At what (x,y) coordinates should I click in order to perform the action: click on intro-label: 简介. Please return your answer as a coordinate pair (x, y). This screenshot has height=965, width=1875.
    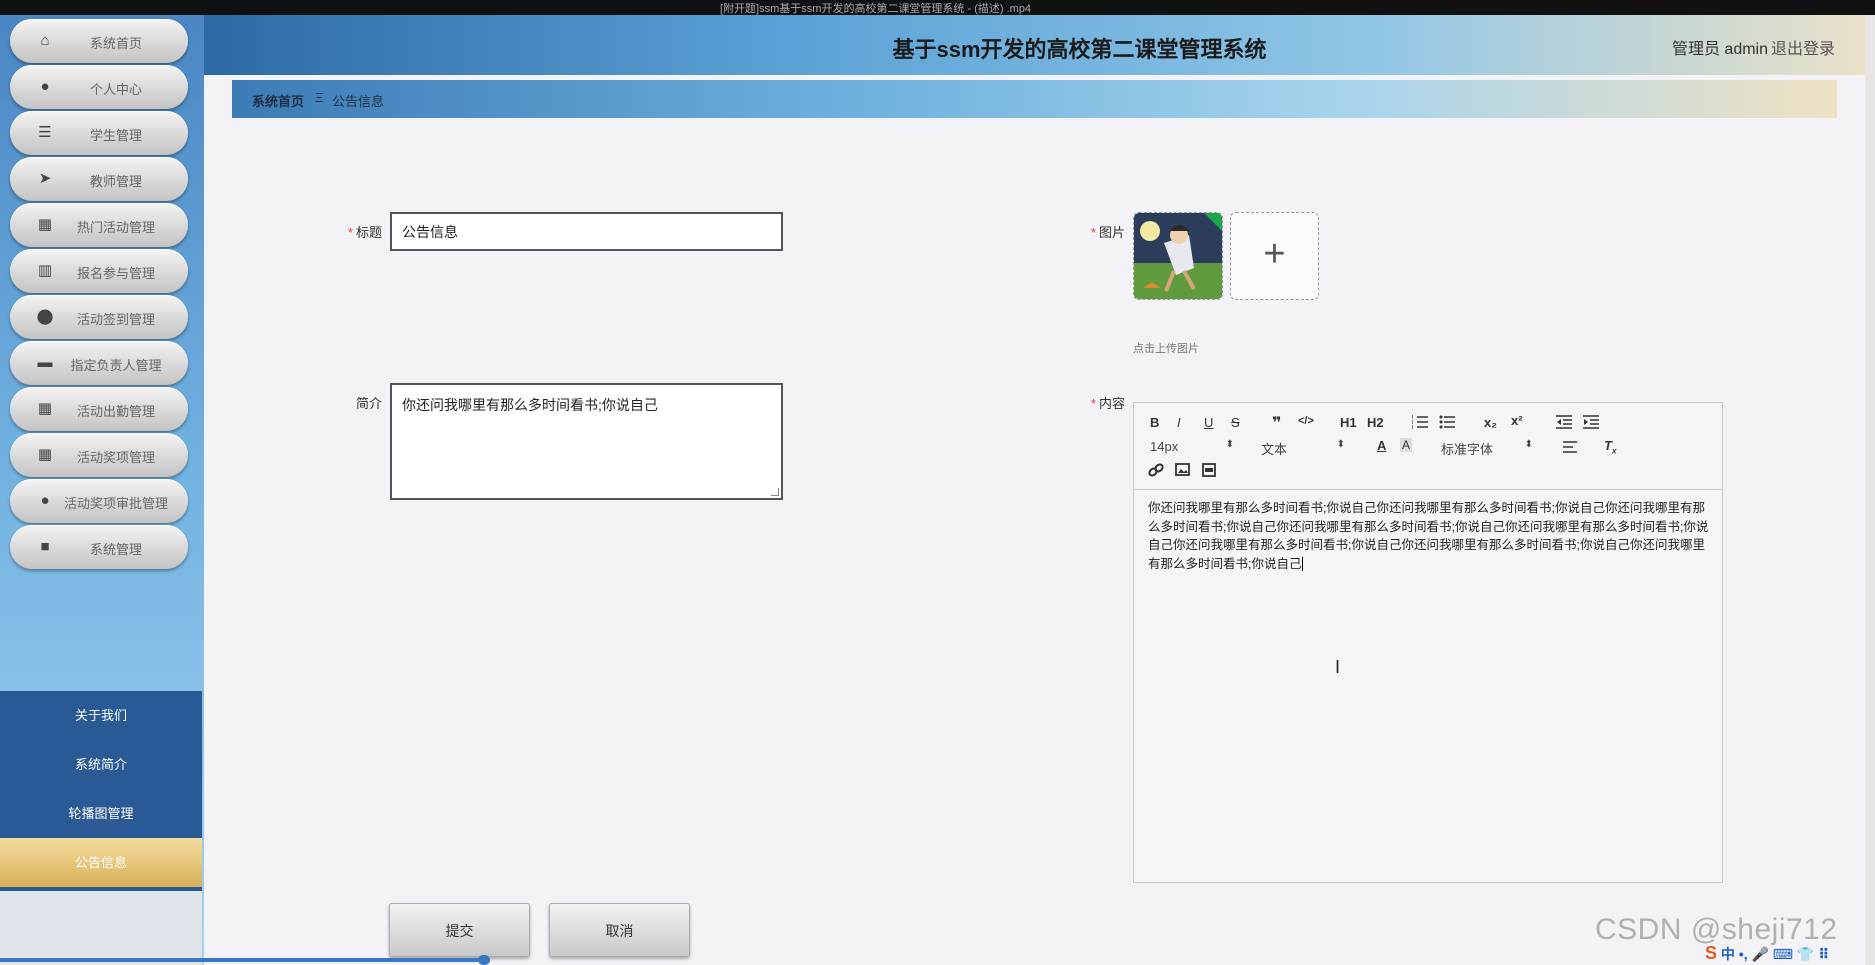
    Looking at the image, I should click on (361, 402).